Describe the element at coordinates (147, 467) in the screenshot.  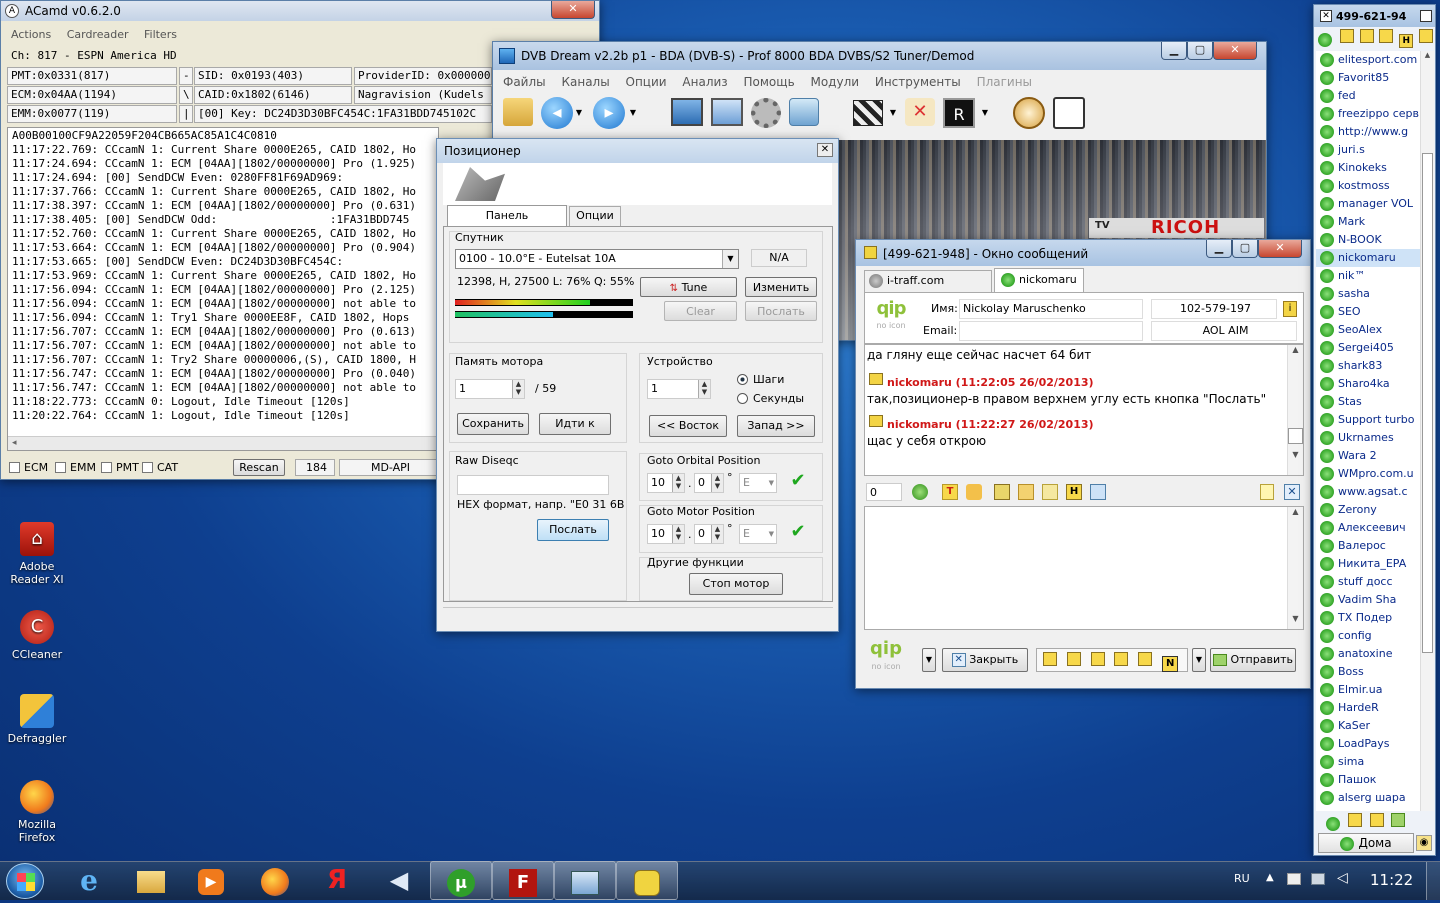
I see `cat-checkbox` at that location.